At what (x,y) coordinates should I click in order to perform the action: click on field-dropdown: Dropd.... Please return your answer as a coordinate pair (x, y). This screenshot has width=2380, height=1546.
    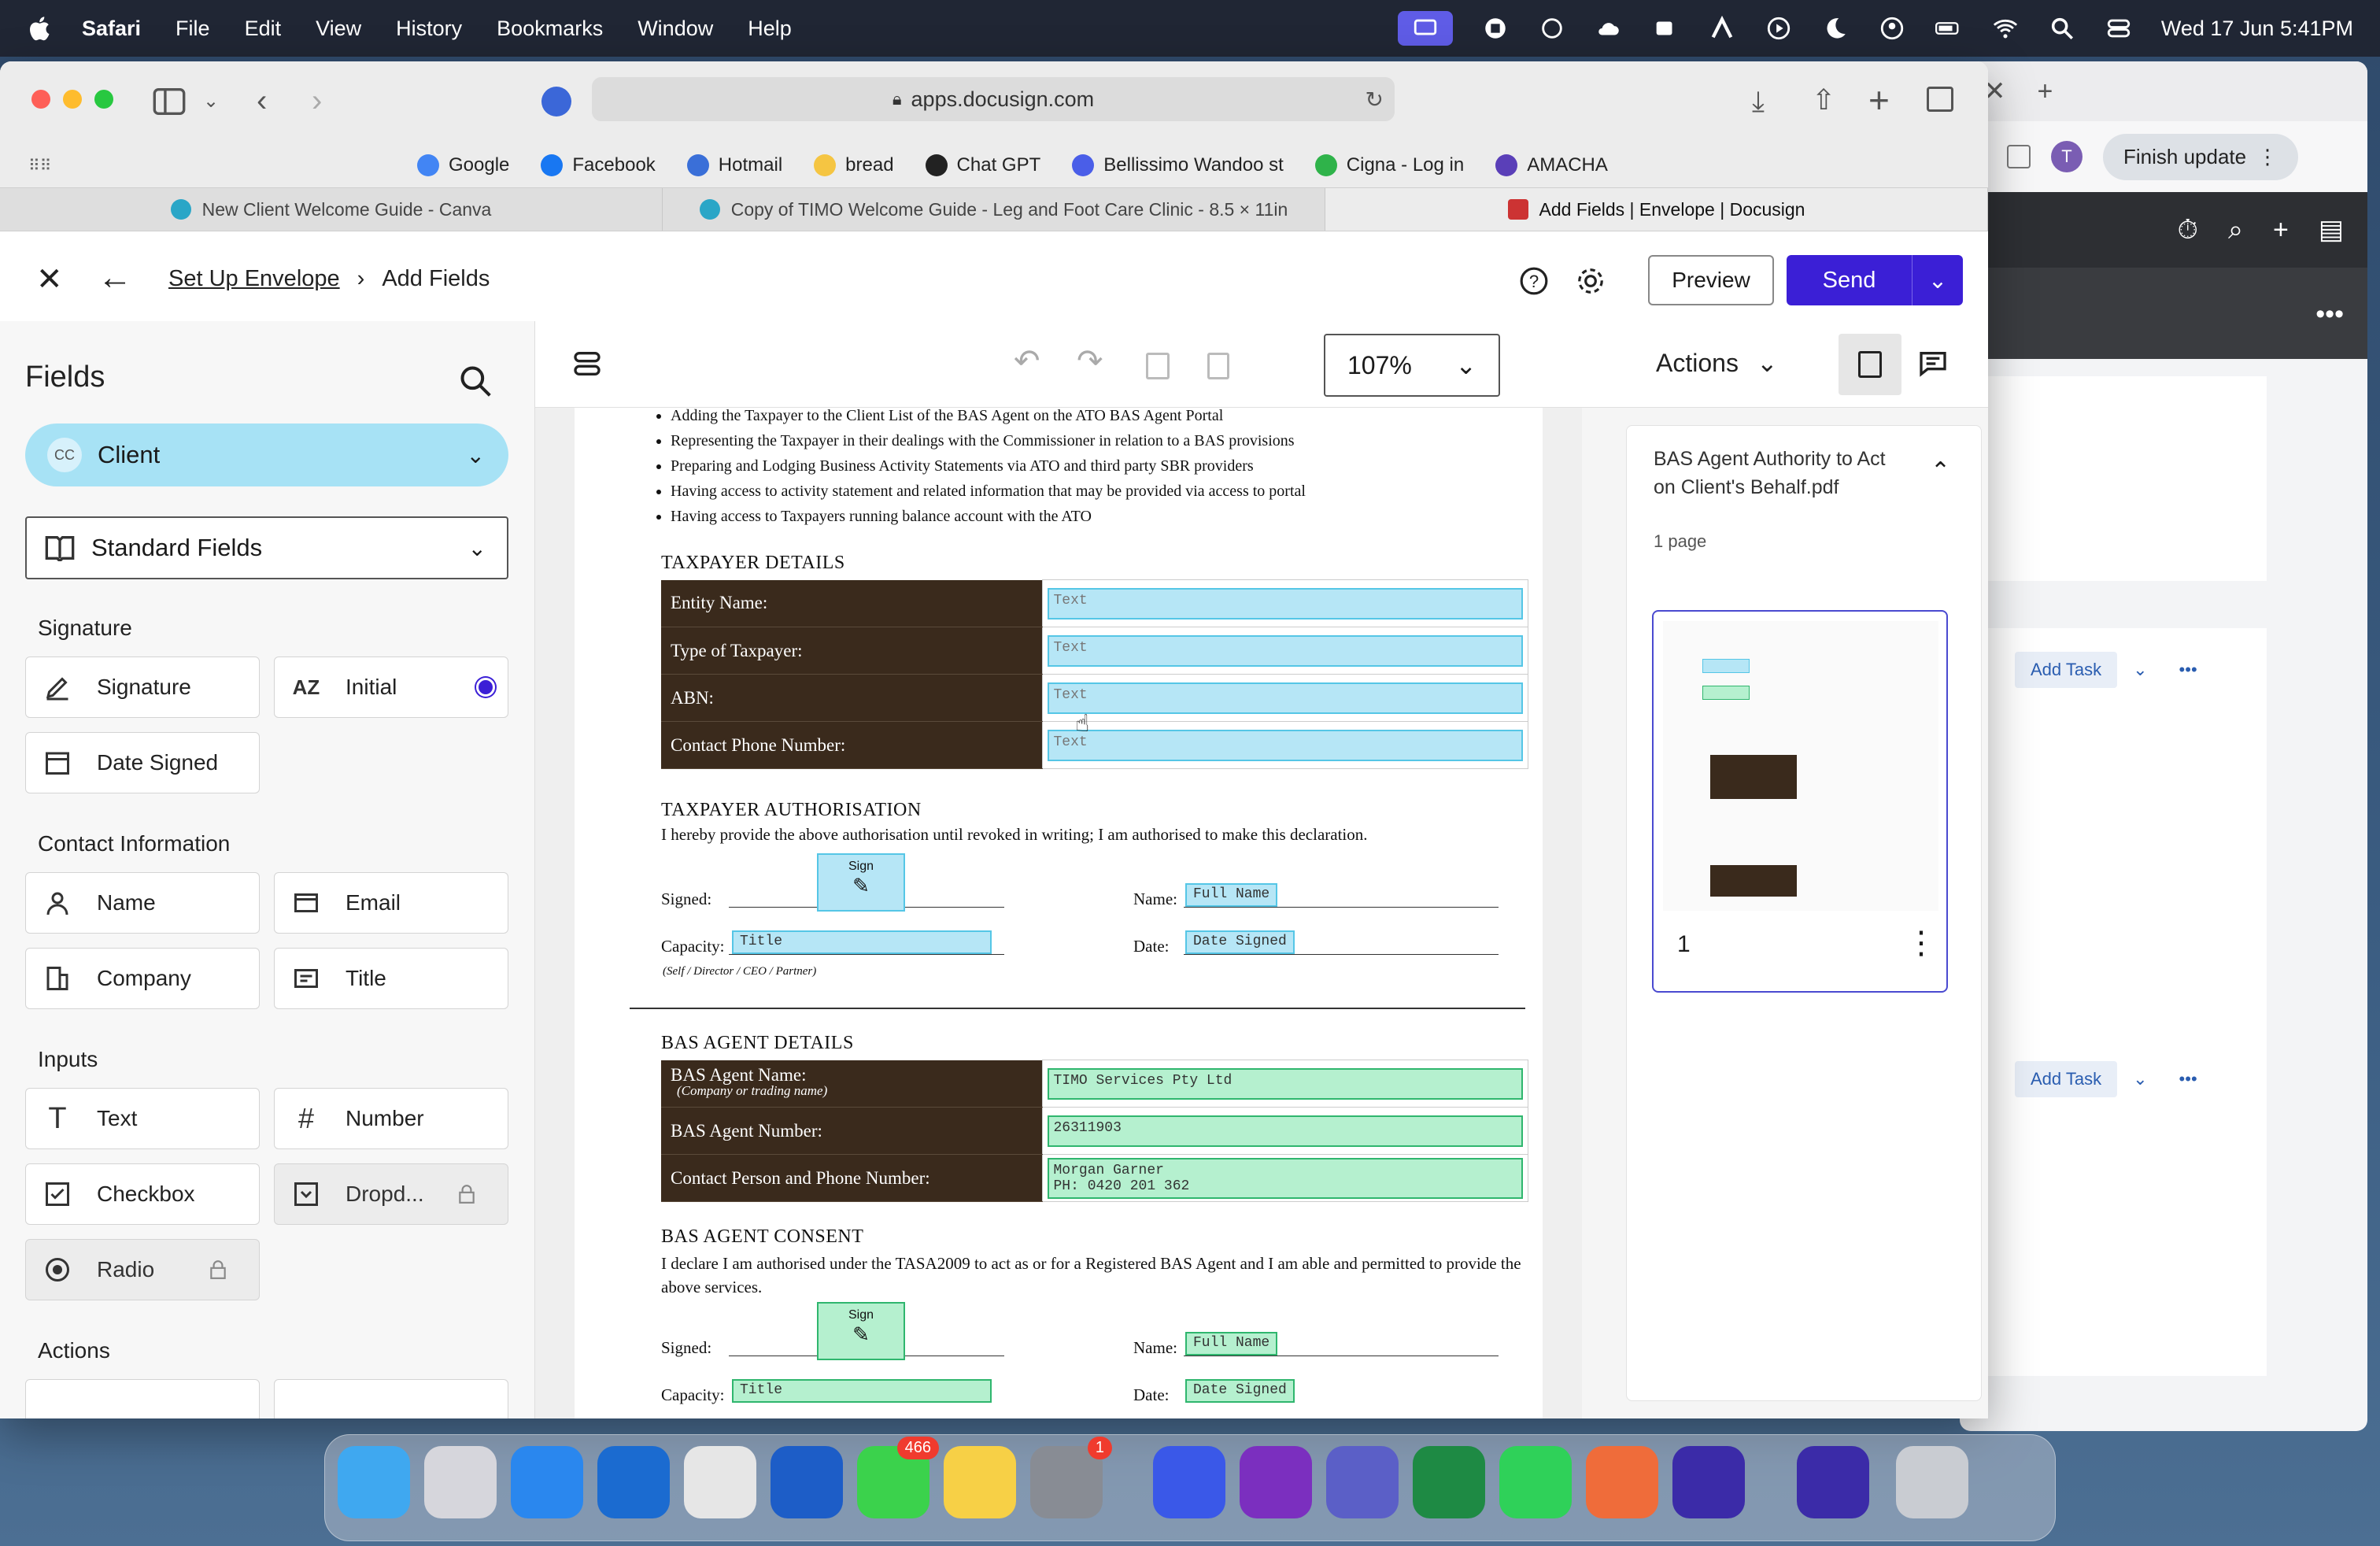
    Looking at the image, I should click on (391, 1194).